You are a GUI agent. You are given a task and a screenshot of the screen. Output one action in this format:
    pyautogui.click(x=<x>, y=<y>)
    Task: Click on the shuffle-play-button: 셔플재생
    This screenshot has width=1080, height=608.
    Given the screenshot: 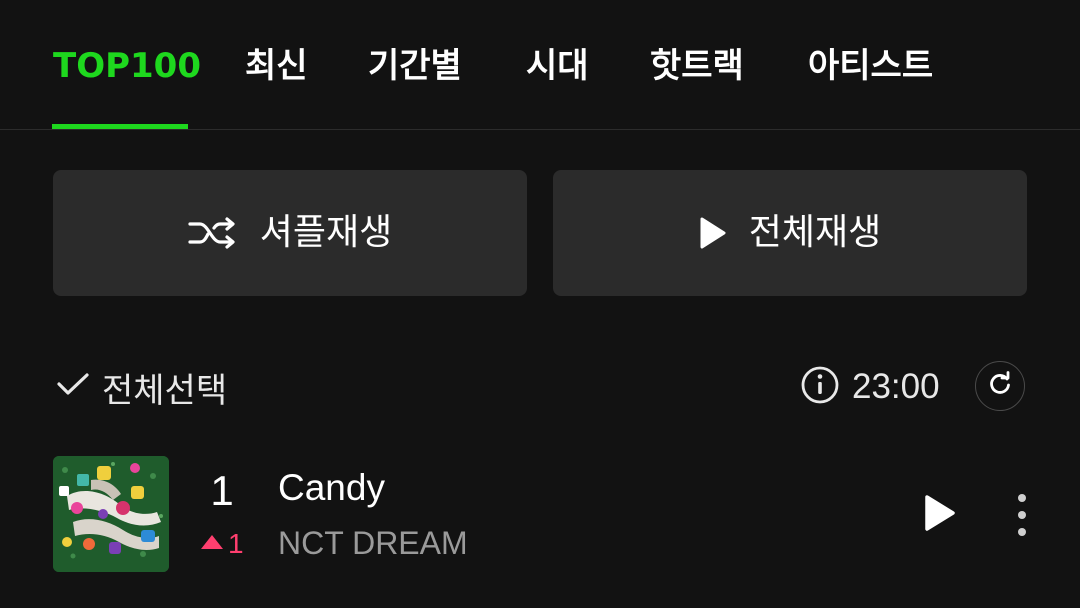 What is the action you would take?
    pyautogui.click(x=290, y=233)
    